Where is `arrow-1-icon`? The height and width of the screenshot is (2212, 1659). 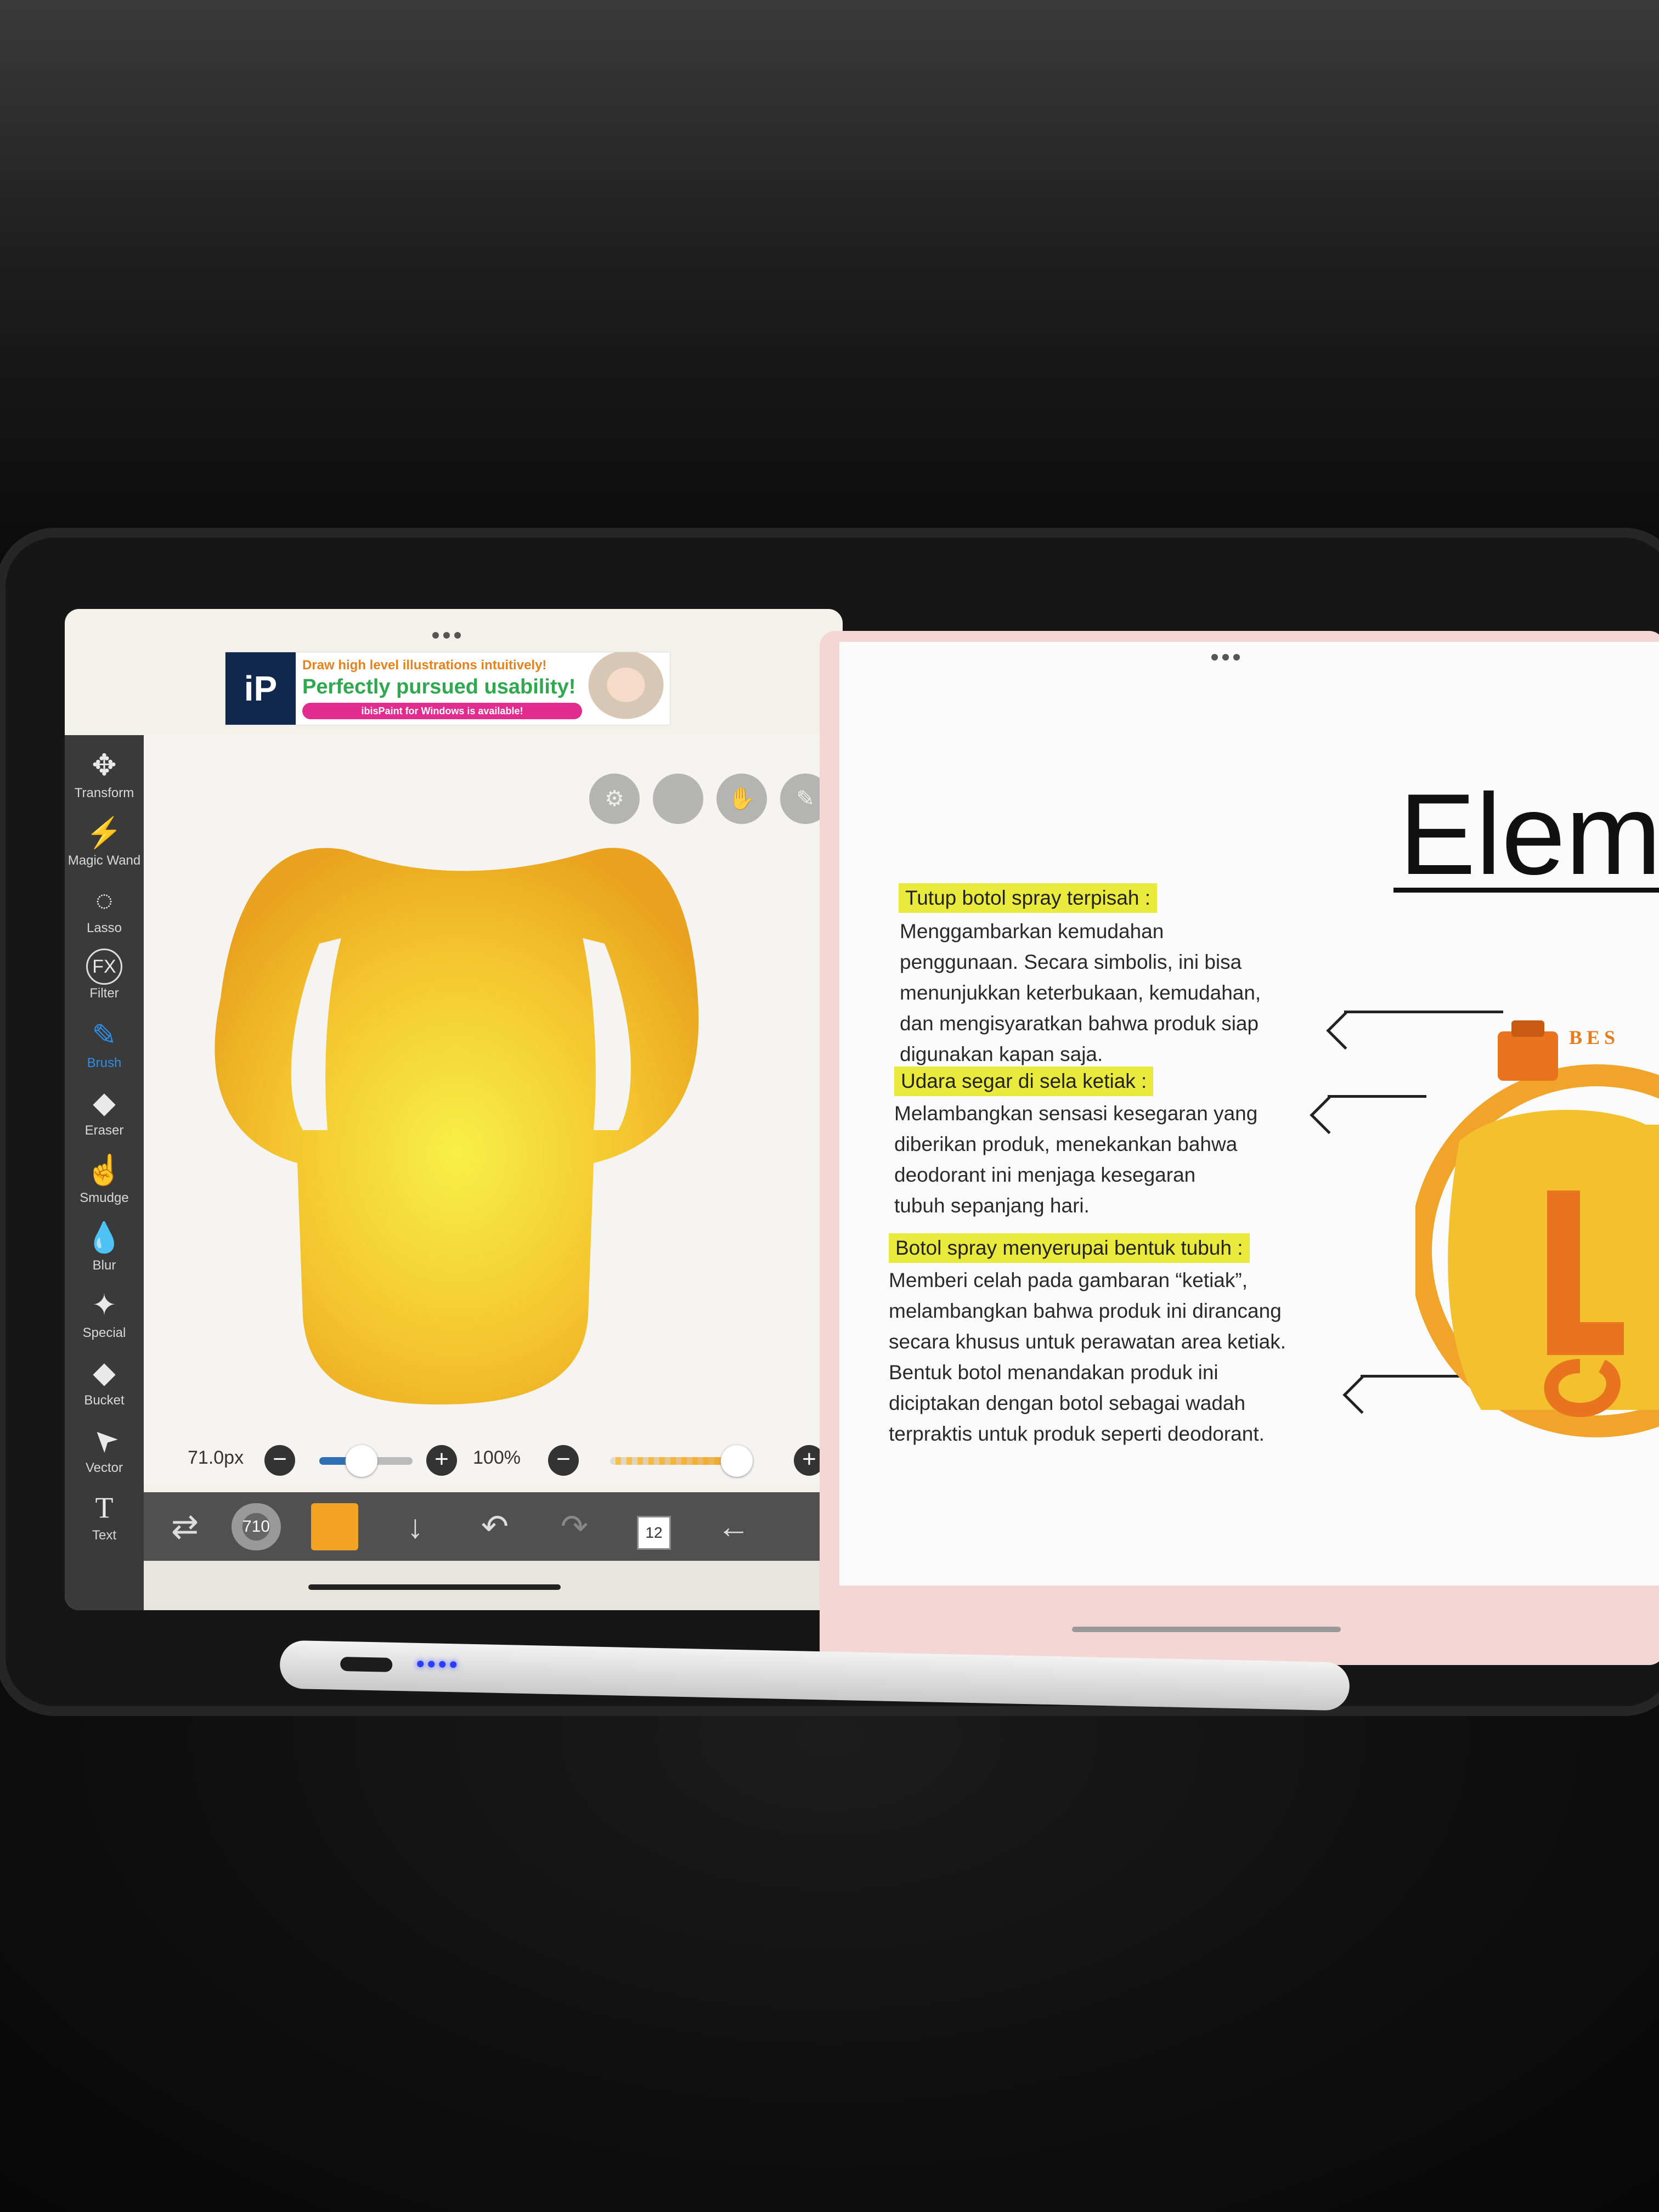 arrow-1-icon is located at coordinates (1424, 1012).